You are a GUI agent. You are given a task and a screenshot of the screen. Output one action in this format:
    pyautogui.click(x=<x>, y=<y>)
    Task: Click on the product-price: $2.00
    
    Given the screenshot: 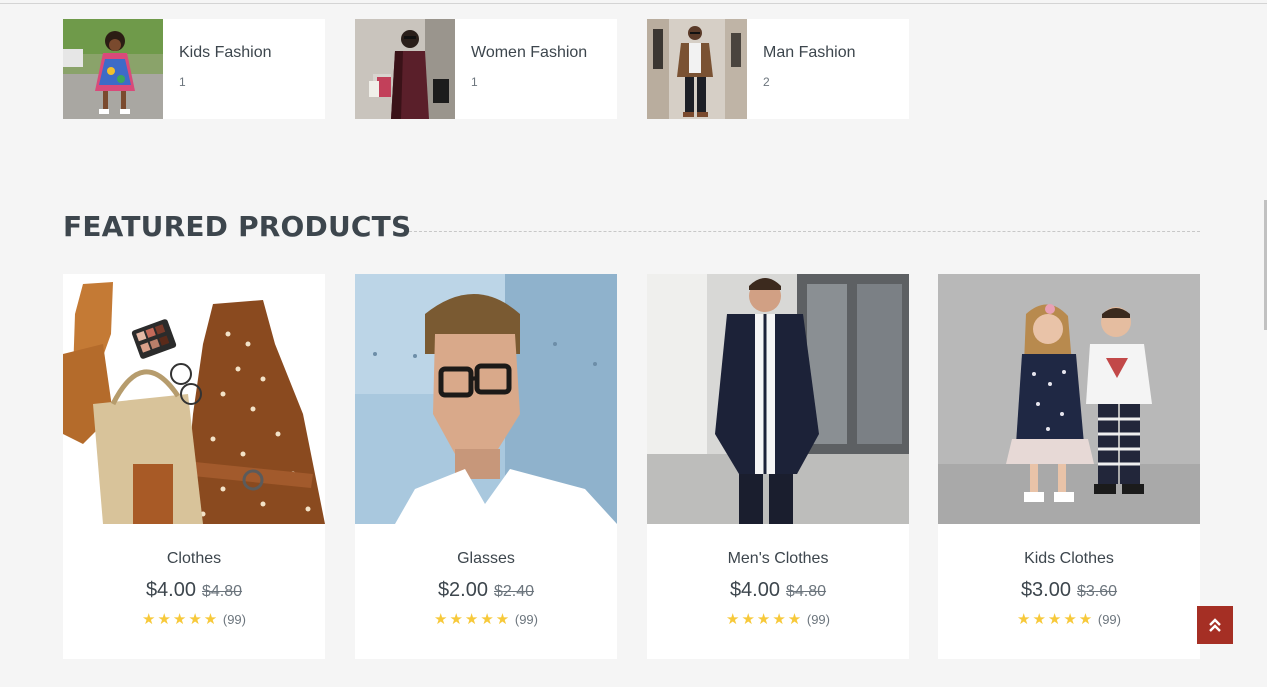 What is the action you would take?
    pyautogui.click(x=462, y=590)
    